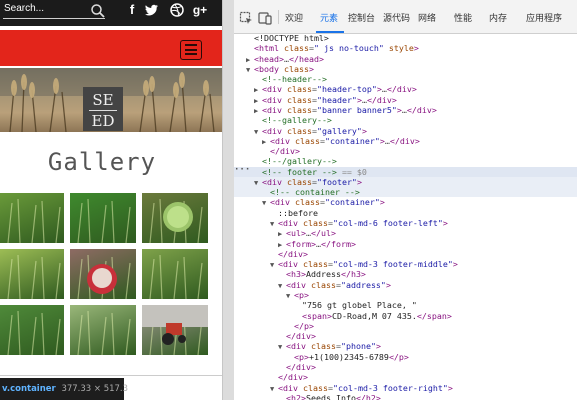 Image resolution: width=577 pixels, height=400 pixels. What do you see at coordinates (315, 192) in the screenshot?
I see `dom-node-markup: <!-- container -->` at bounding box center [315, 192].